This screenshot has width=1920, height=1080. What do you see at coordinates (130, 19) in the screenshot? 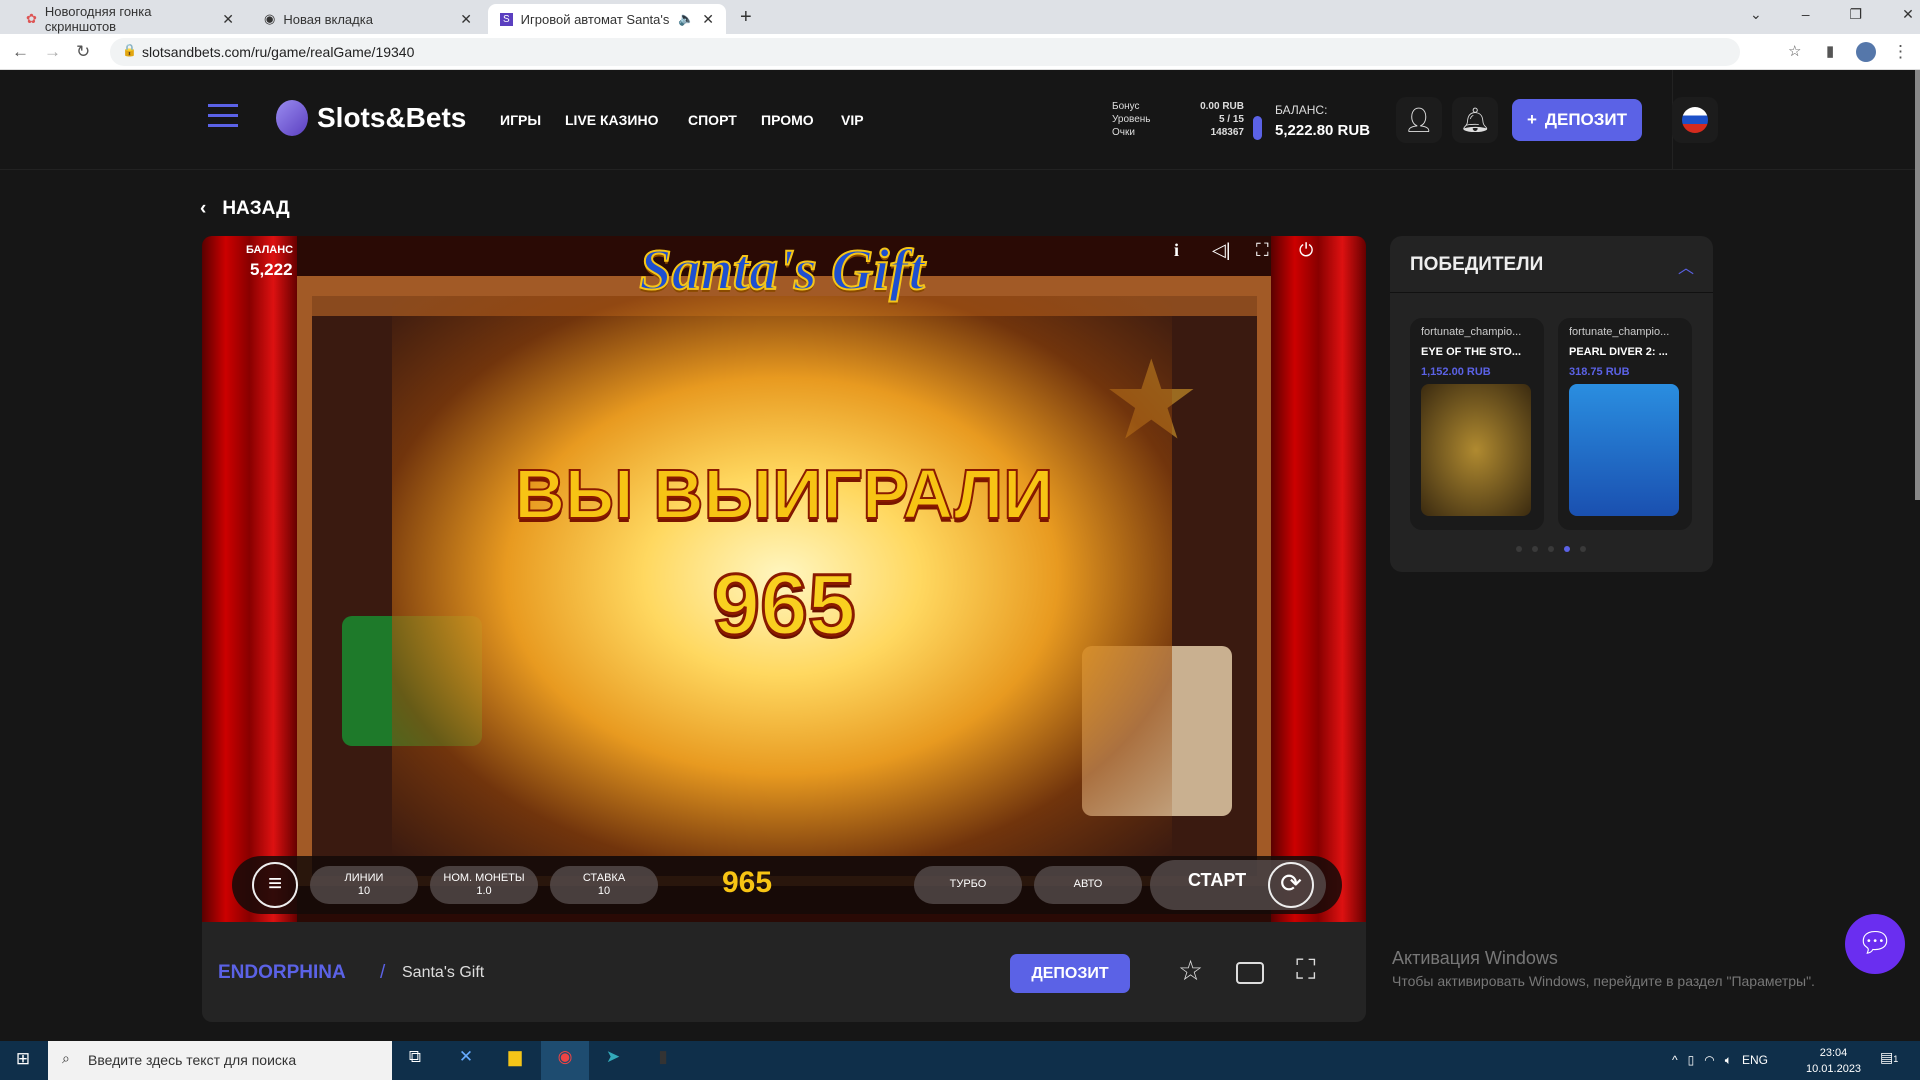
I see `tab-screenshot-race: ✿ Новогодняя гонка скриншотов ✕` at bounding box center [130, 19].